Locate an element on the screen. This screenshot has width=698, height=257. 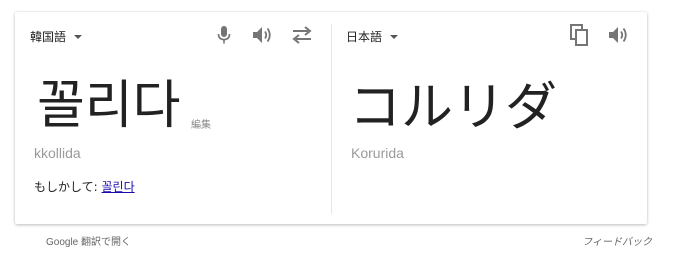
did-you-mean: もしかして: 꼴린다 is located at coordinates (84, 186).